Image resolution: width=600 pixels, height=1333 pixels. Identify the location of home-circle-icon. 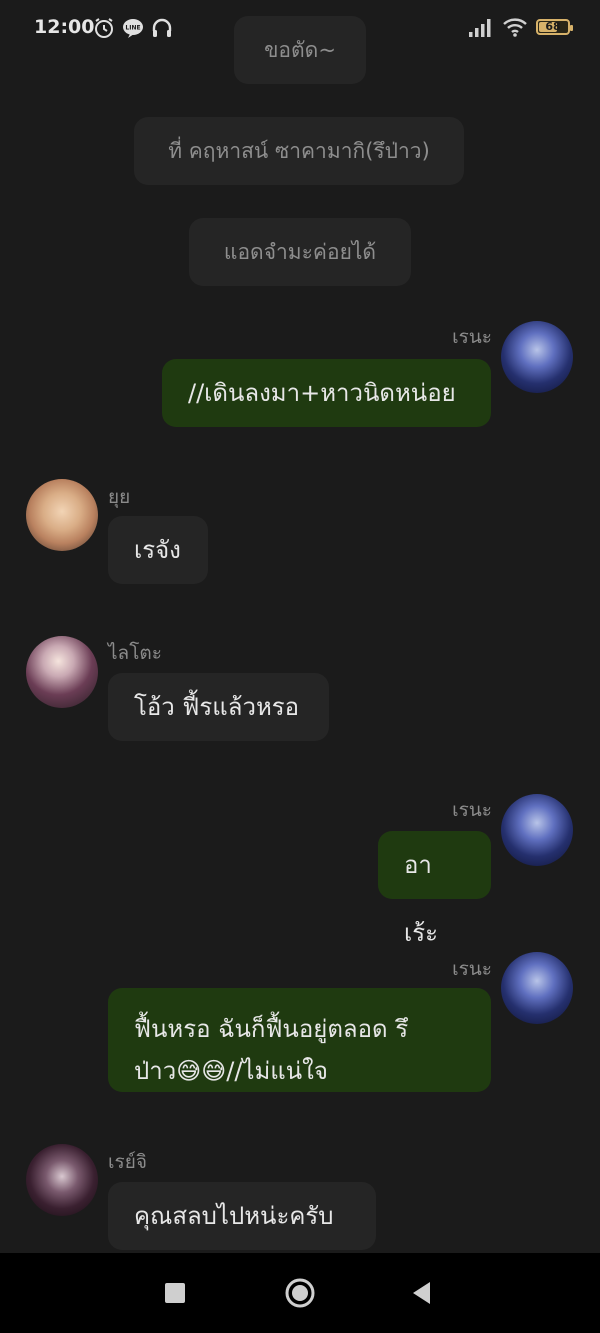
(300, 1293).